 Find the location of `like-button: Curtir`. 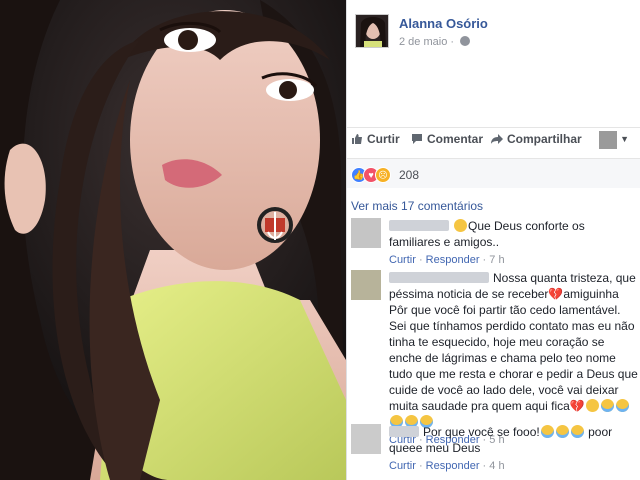

like-button: Curtir is located at coordinates (375, 139).